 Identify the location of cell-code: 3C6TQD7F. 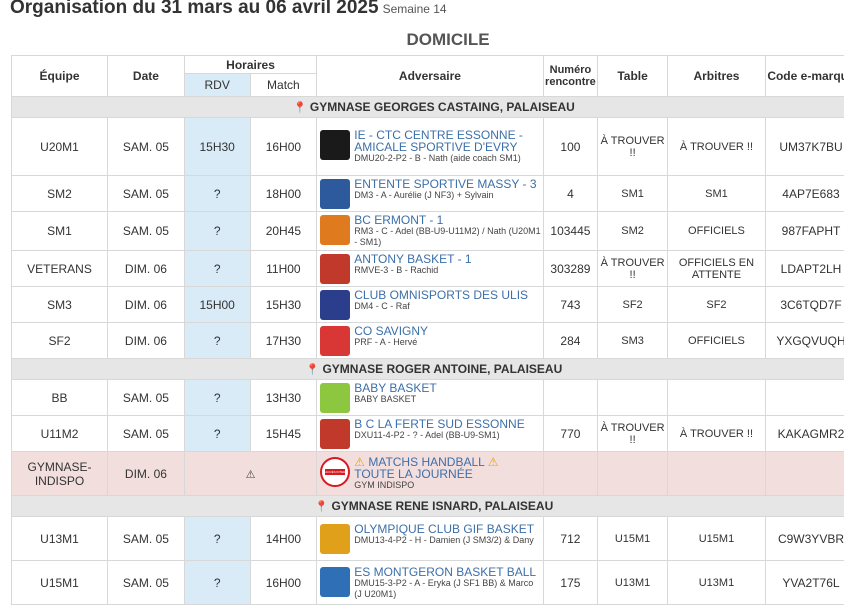
(804, 304).